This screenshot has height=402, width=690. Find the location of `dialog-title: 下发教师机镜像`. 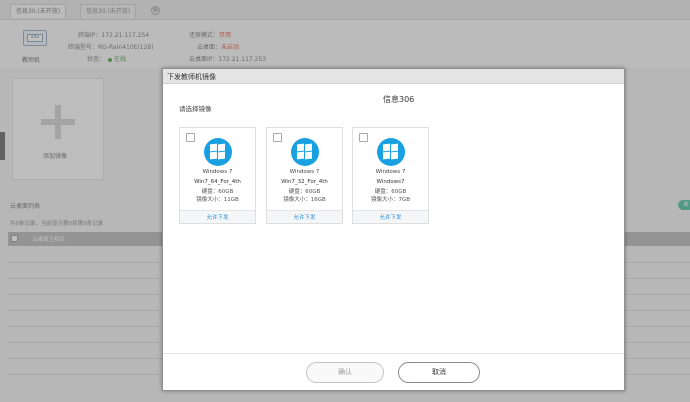

dialog-title: 下发教师机镜像 is located at coordinates (191, 77).